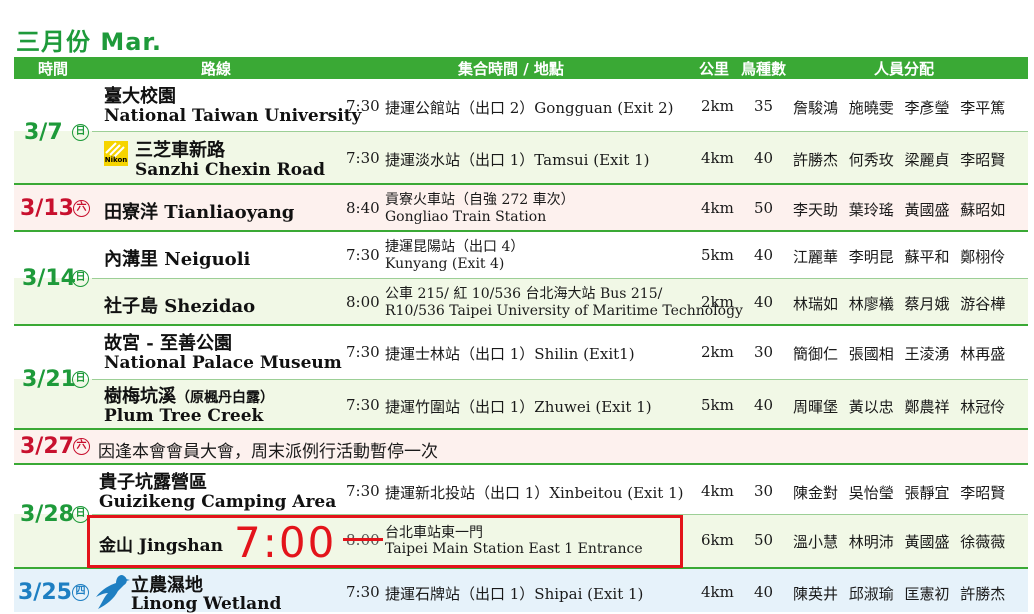 The width and height of the screenshot is (1034, 614). Describe the element at coordinates (233, 116) in the screenshot. I see `route-name-en: National Taiwan University` at that location.